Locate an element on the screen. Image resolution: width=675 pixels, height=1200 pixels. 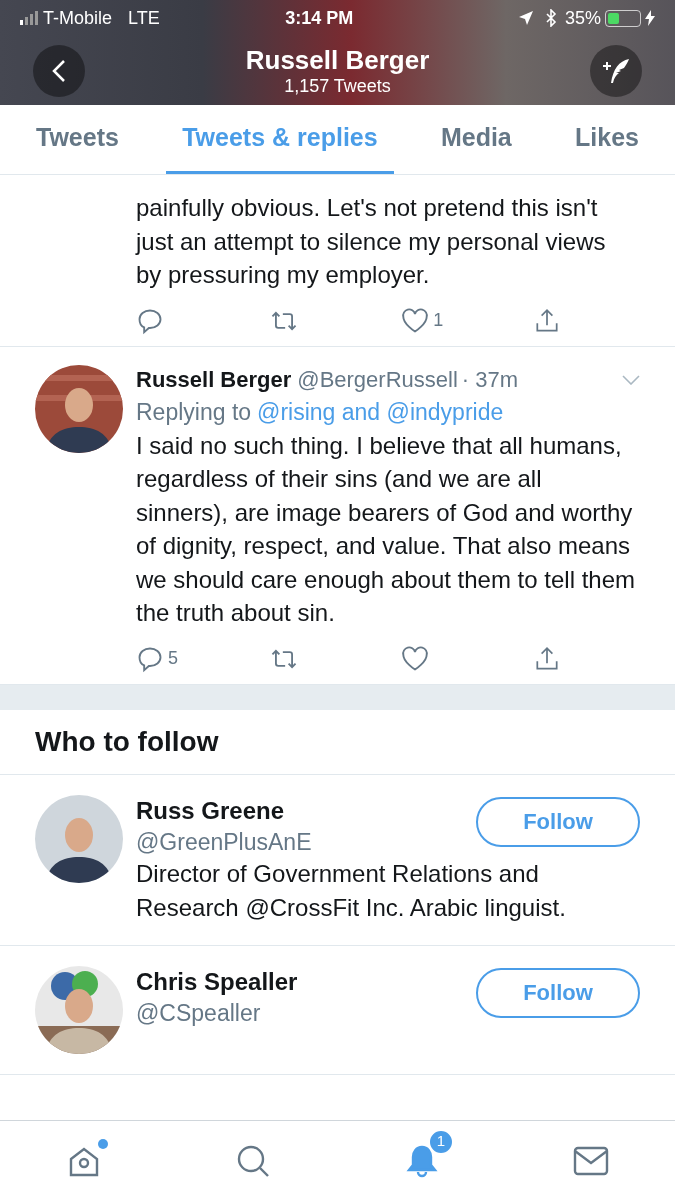
reply-label: Replying to is located at coordinates (194, 412).